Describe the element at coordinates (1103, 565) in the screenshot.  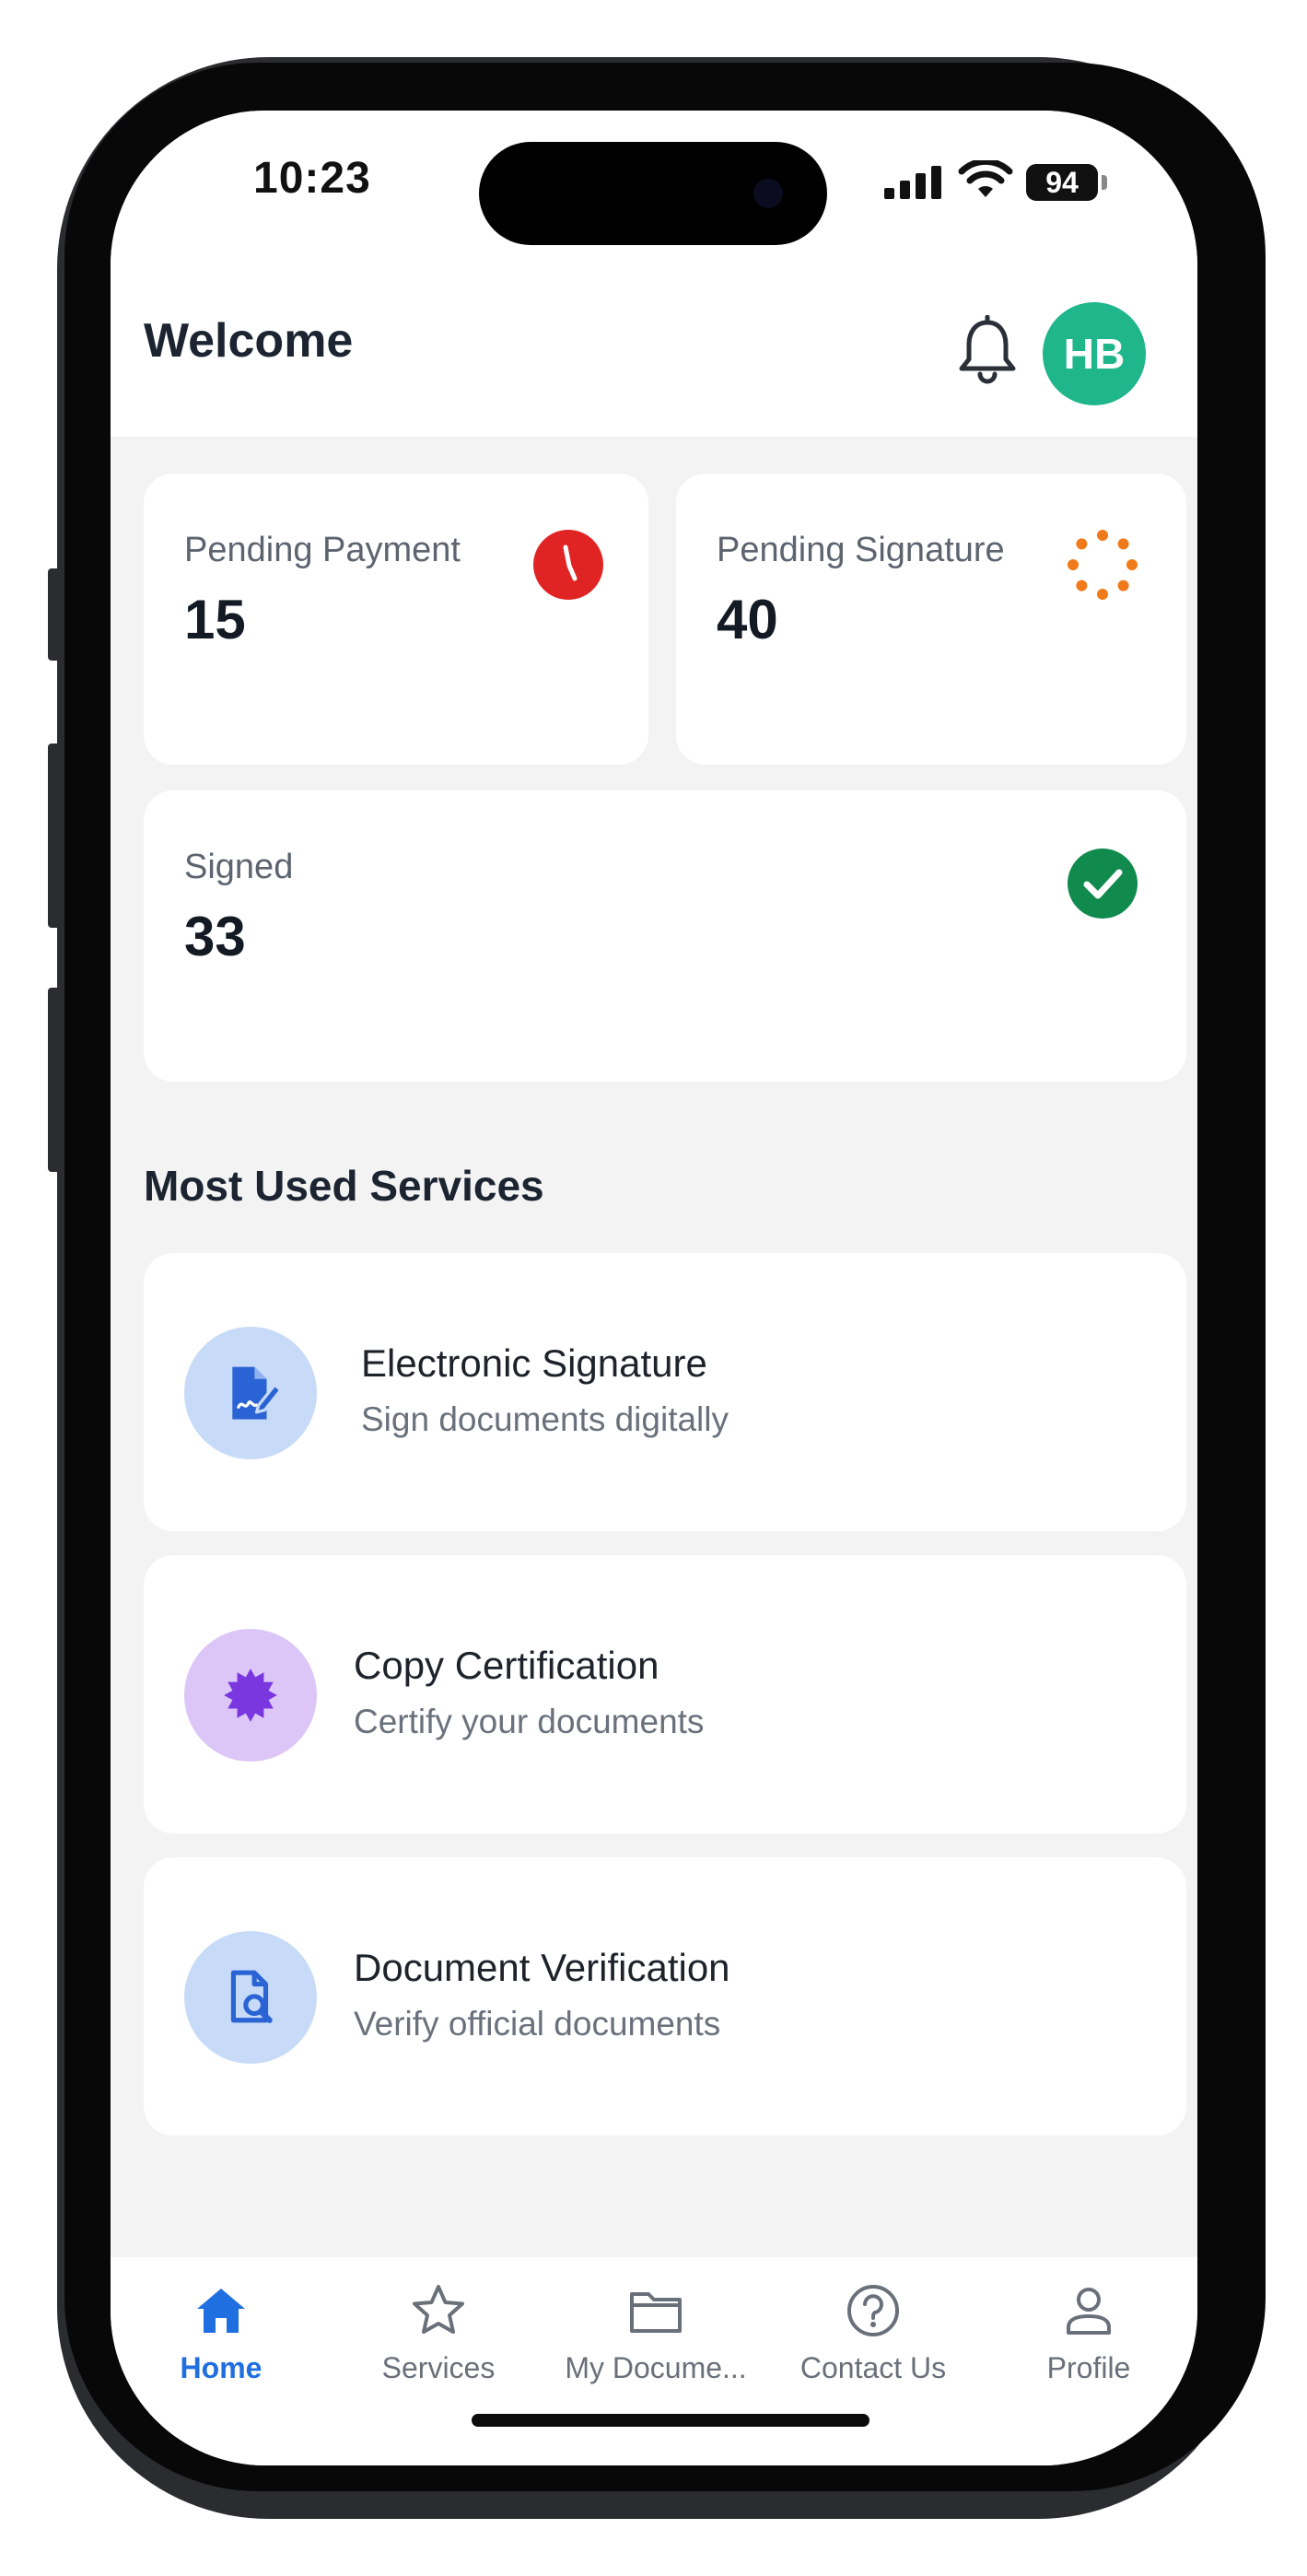
I see `loading-dots-icon` at that location.